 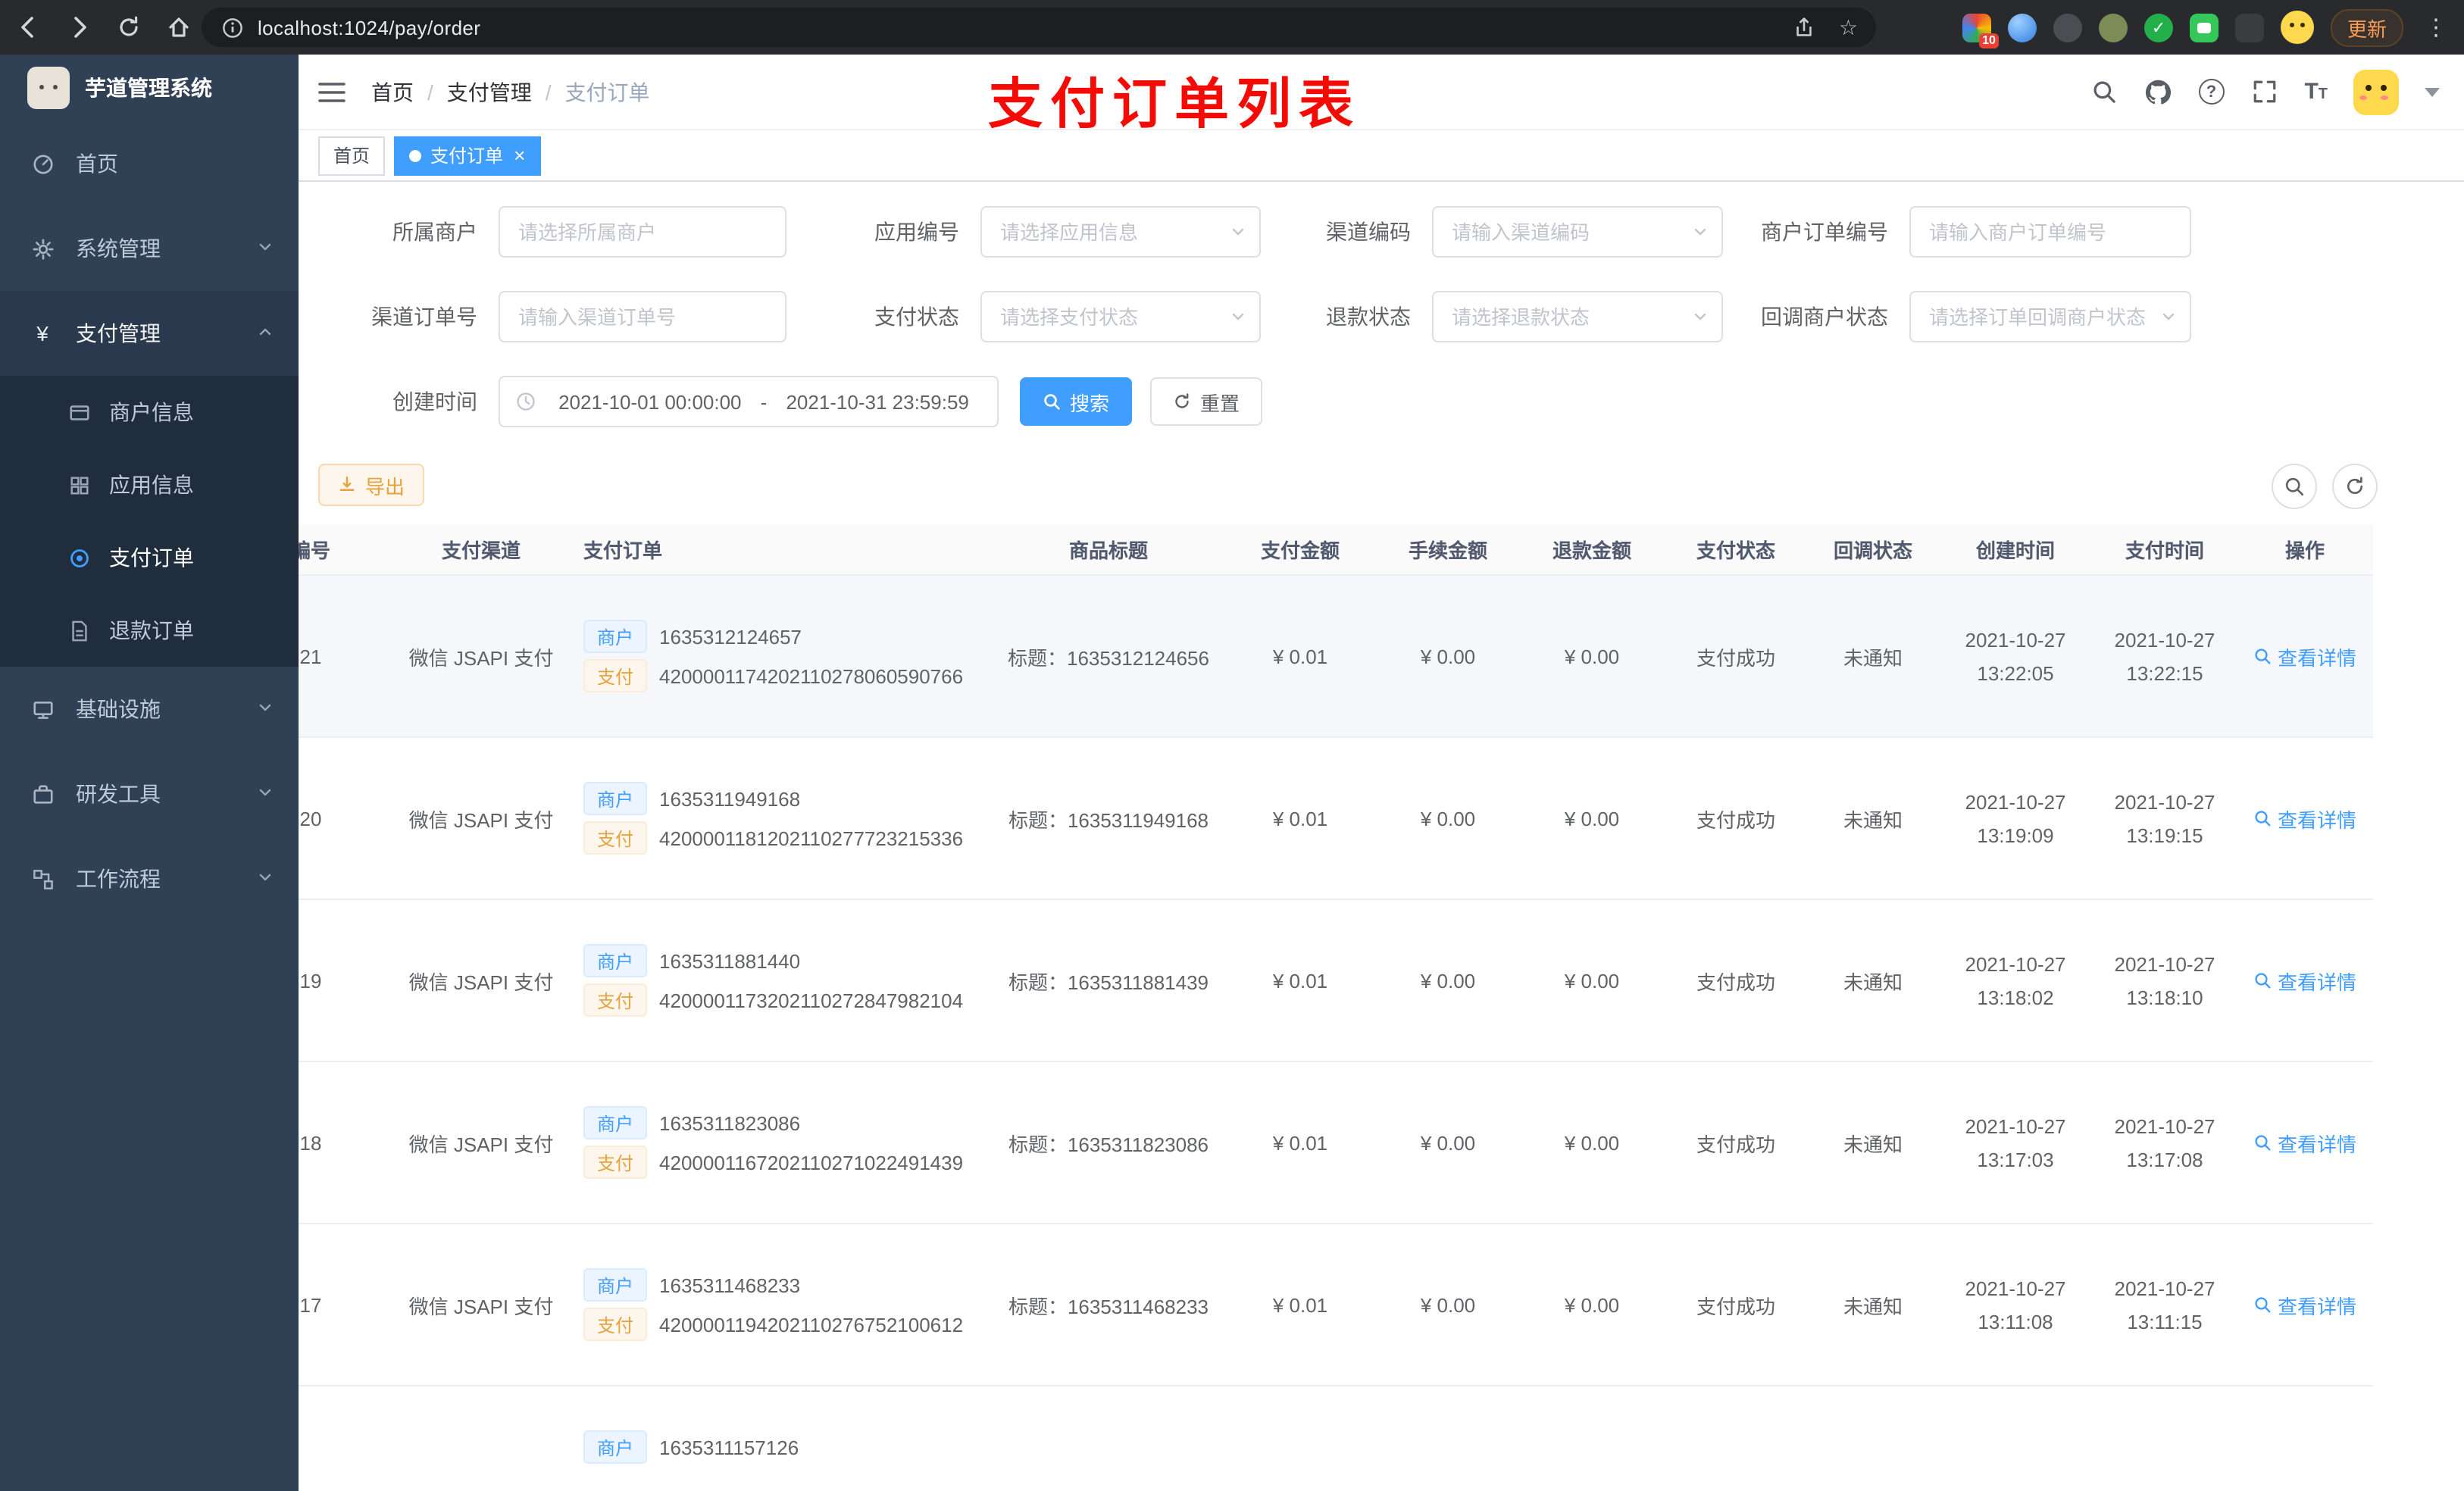 What do you see at coordinates (2015, 1159) in the screenshot?
I see `create-time: 13:17:03` at bounding box center [2015, 1159].